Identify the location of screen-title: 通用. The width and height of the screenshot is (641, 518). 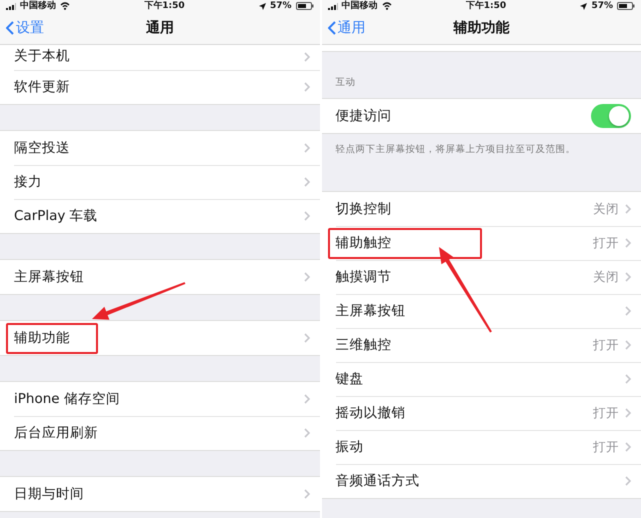
(160, 28).